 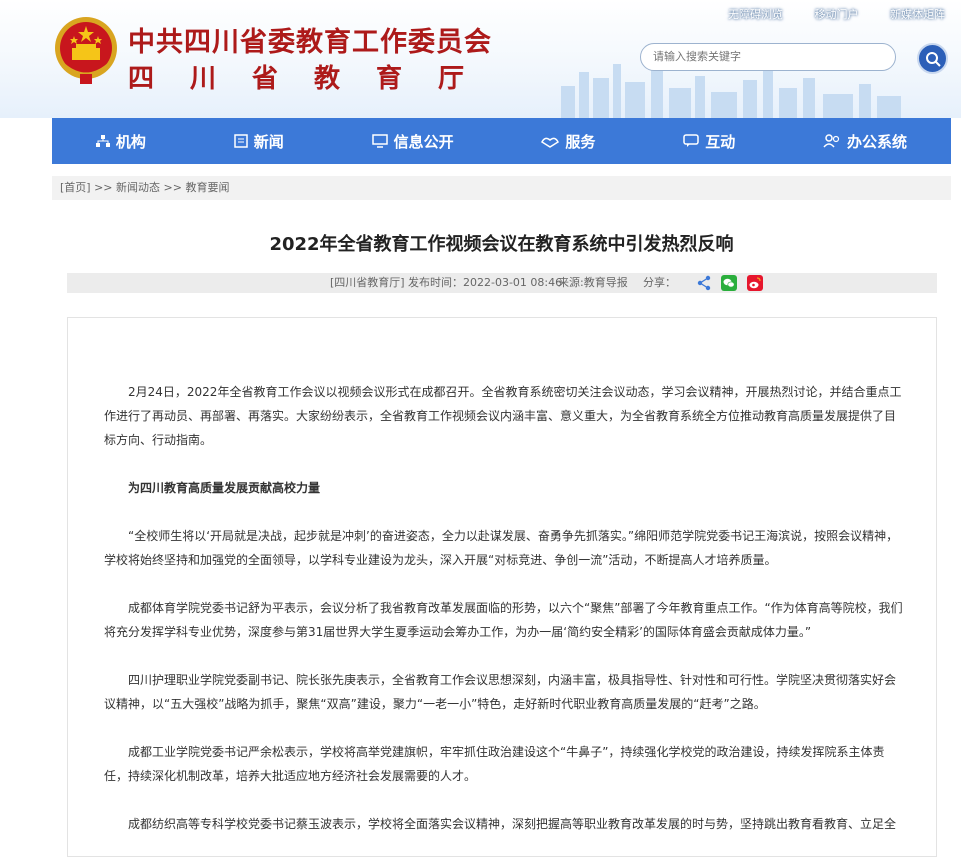 What do you see at coordinates (659, 282) in the screenshot?
I see `share-label: 分享：` at bounding box center [659, 282].